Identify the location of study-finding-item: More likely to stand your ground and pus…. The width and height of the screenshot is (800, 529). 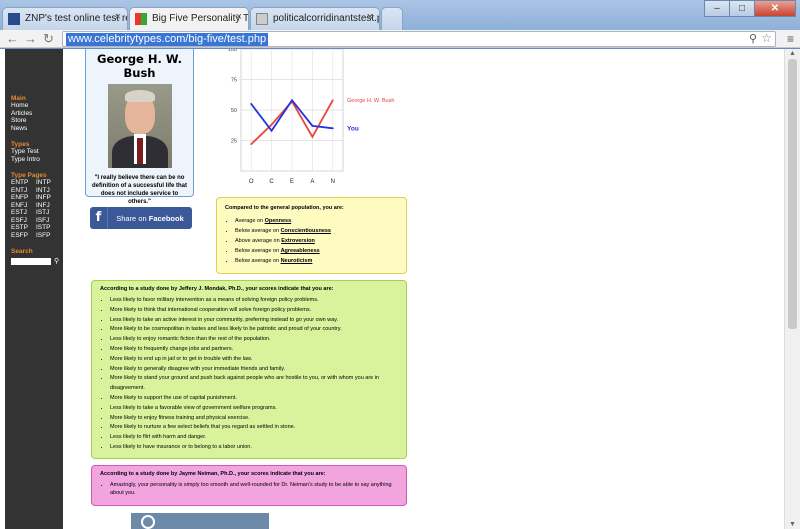
(254, 384).